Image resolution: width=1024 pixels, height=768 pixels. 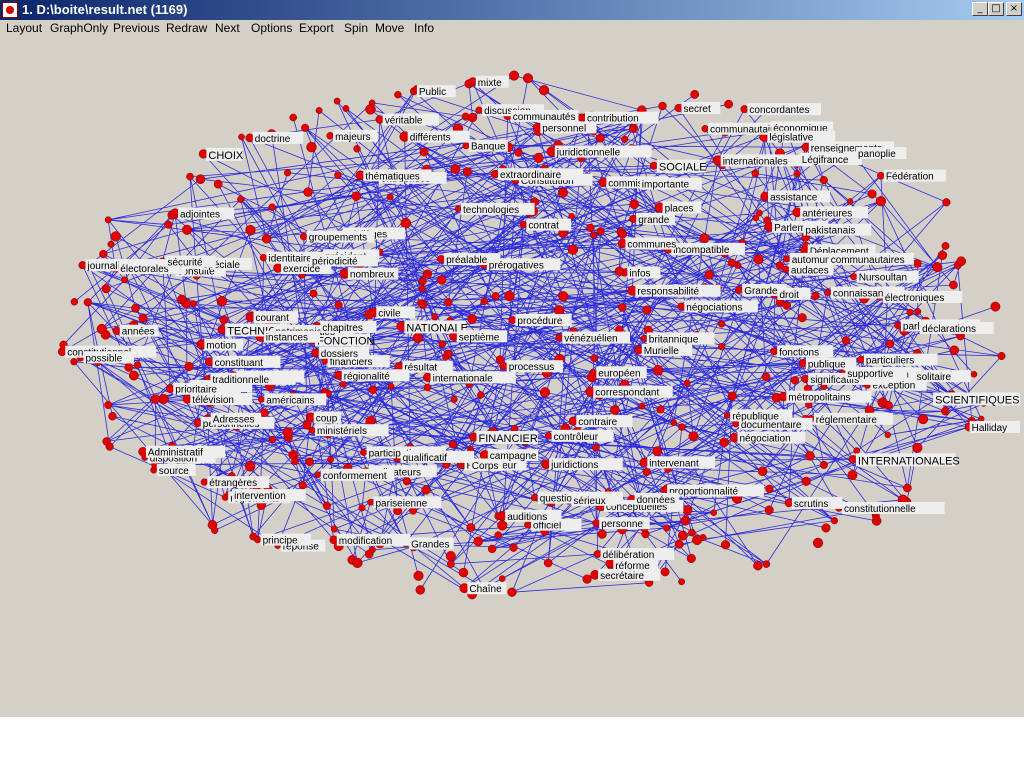 I want to click on menu-next: Next, so click(x=227, y=28).